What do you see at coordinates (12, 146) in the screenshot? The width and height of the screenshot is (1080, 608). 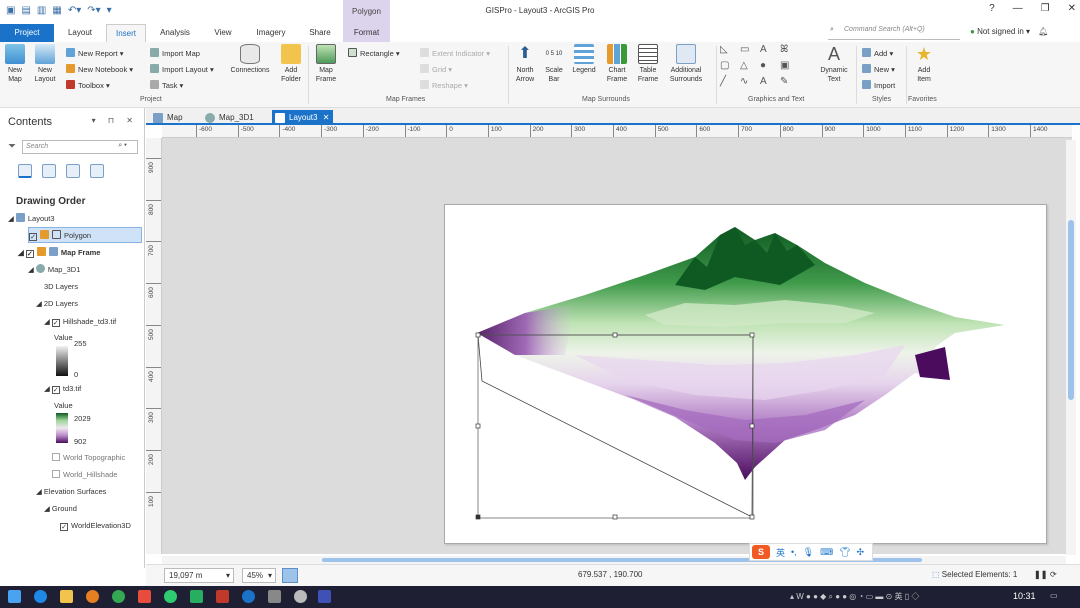 I see `filter-icon: ⏷` at bounding box center [12, 146].